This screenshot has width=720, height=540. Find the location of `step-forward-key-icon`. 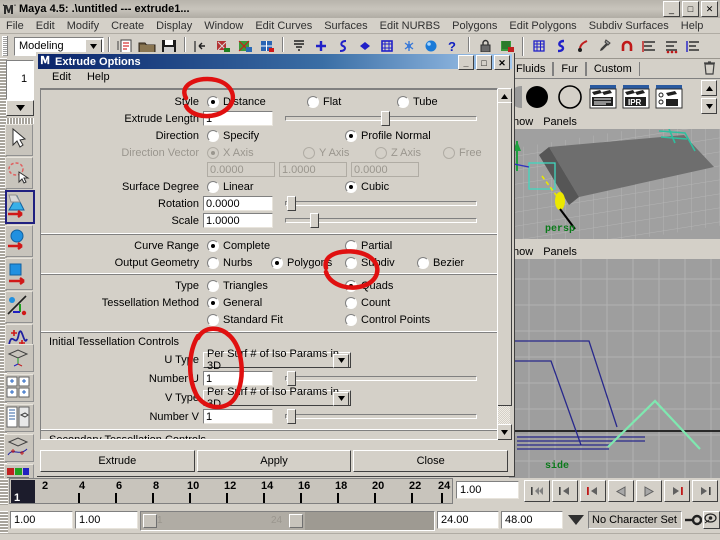

step-forward-key-icon is located at coordinates (705, 491).